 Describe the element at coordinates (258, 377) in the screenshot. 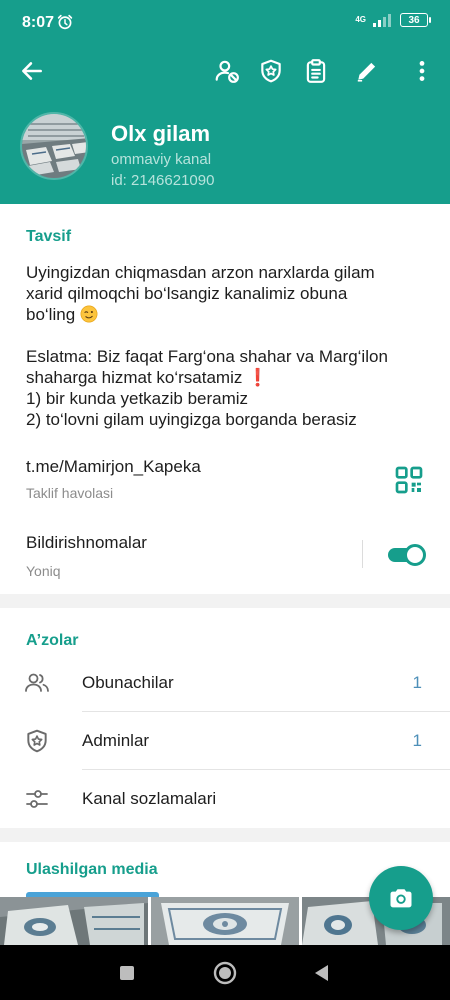

I see `exclamation-emoji-icon: ❗` at that location.